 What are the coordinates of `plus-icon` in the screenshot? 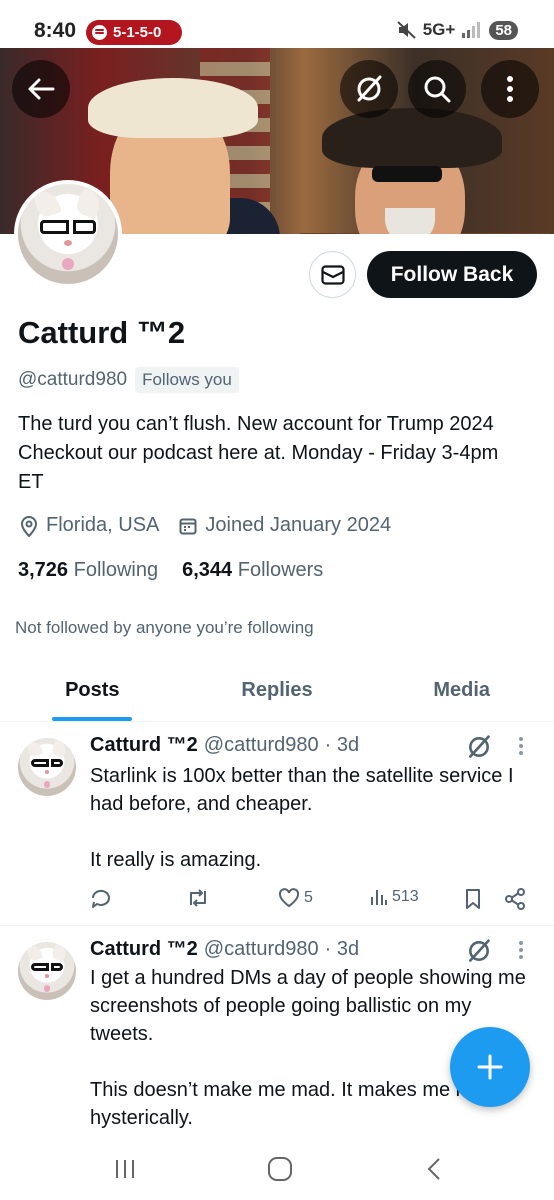 It's located at (490, 1067).